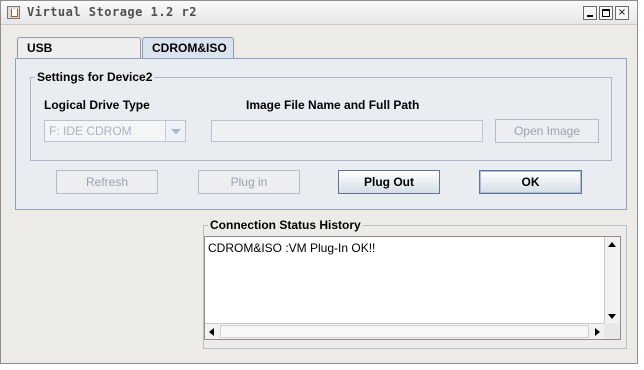 The image size is (644, 370). I want to click on horizontal-scroll-thumb, so click(404, 331).